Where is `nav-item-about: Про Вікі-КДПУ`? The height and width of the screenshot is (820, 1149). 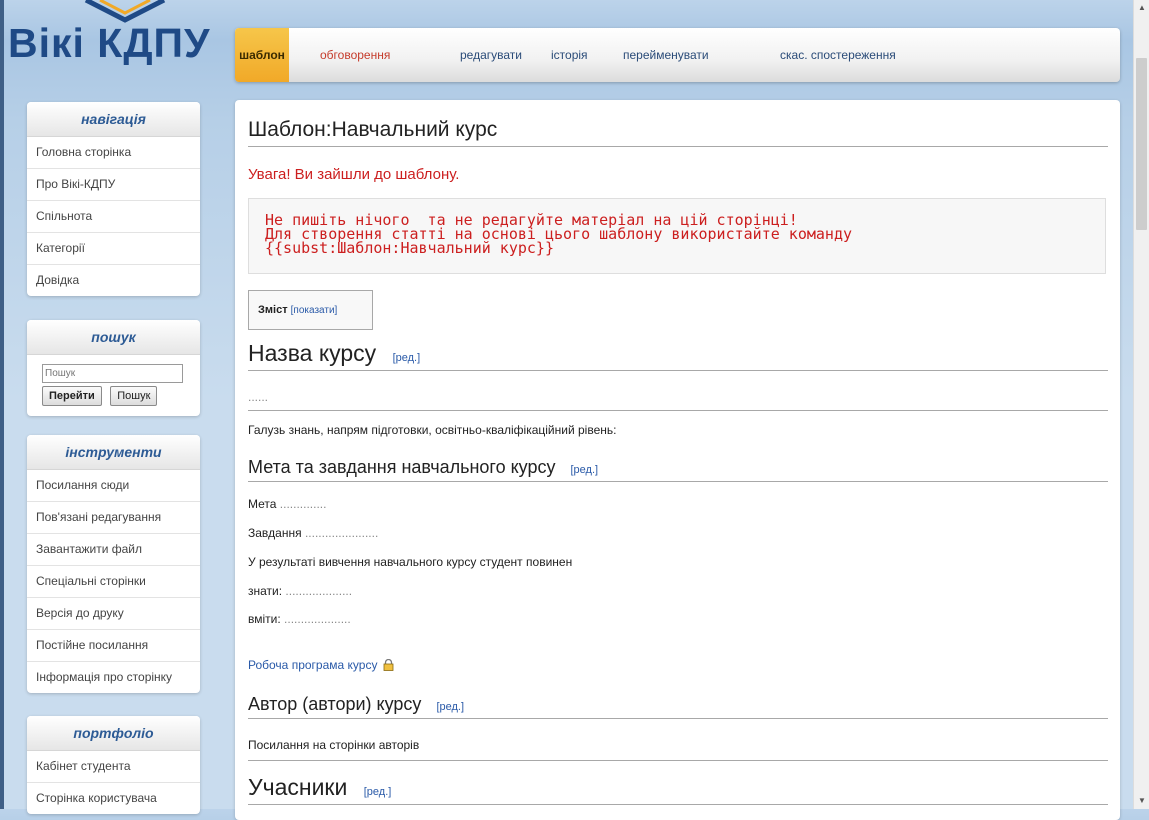
nav-item-about: Про Вікі-КДПУ is located at coordinates (113, 185).